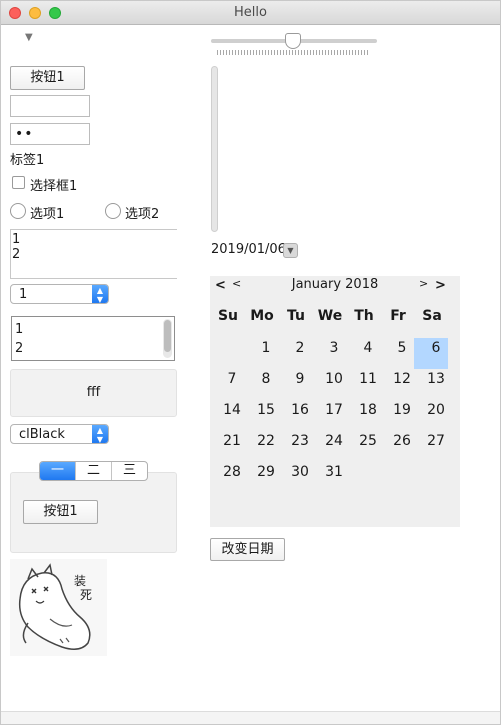 The height and width of the screenshot is (725, 501). I want to click on window-title: Hello, so click(250, 12).